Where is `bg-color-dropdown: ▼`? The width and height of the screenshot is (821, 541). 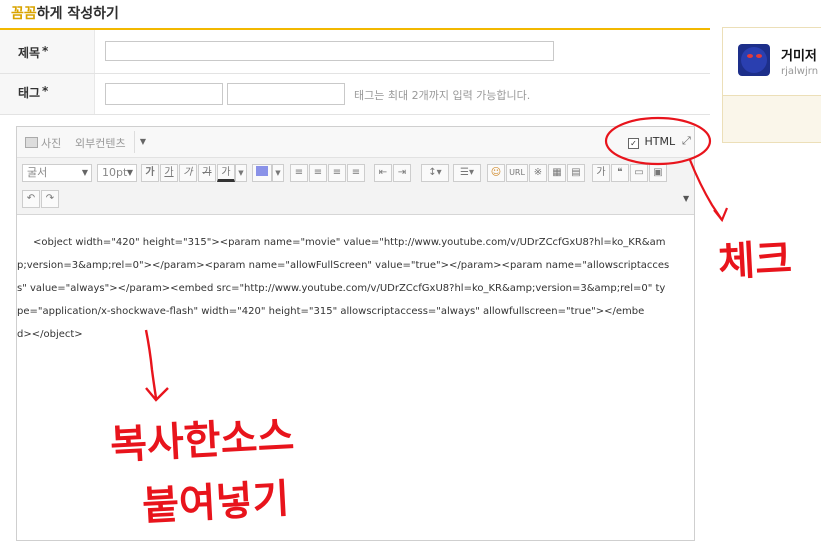
bg-color-dropdown: ▼ is located at coordinates (278, 173).